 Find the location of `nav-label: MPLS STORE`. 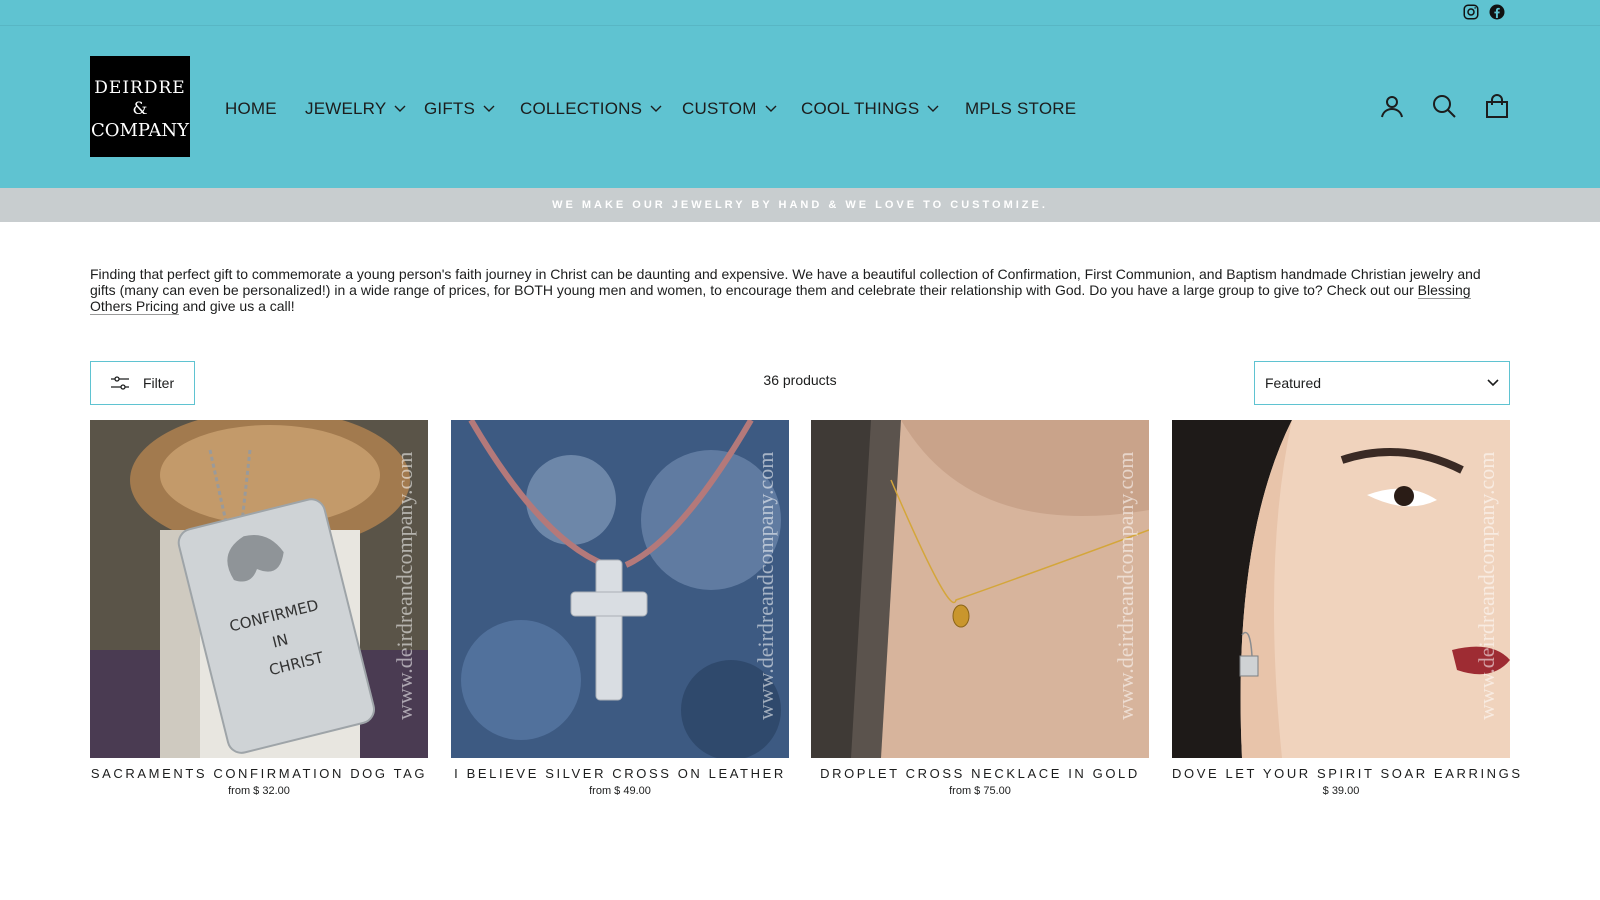

nav-label: MPLS STORE is located at coordinates (1021, 108).